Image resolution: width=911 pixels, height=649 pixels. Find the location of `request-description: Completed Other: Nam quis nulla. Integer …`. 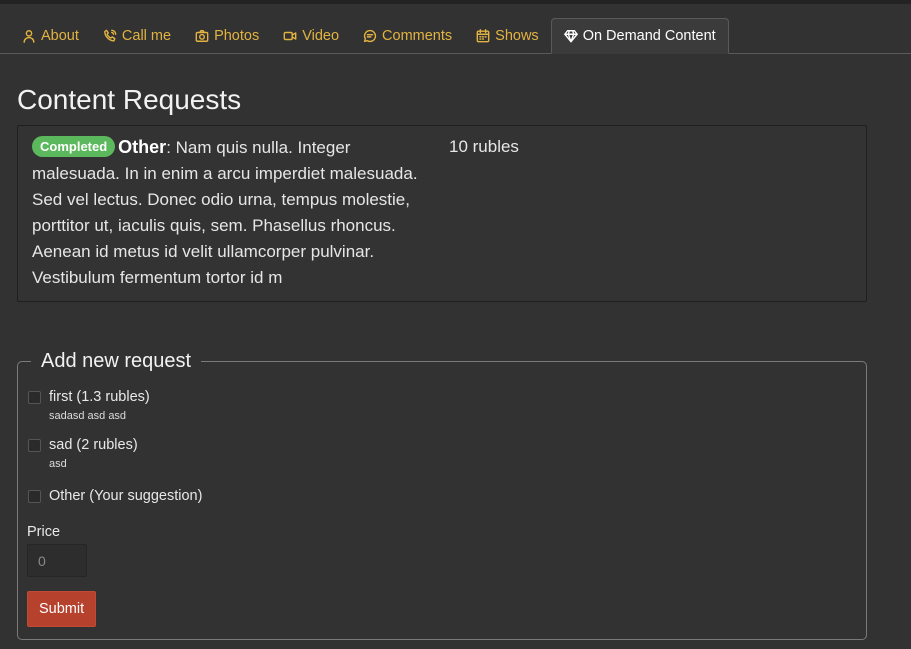

request-description: Completed Other: Nam quis nulla. Integer … is located at coordinates (233, 212).